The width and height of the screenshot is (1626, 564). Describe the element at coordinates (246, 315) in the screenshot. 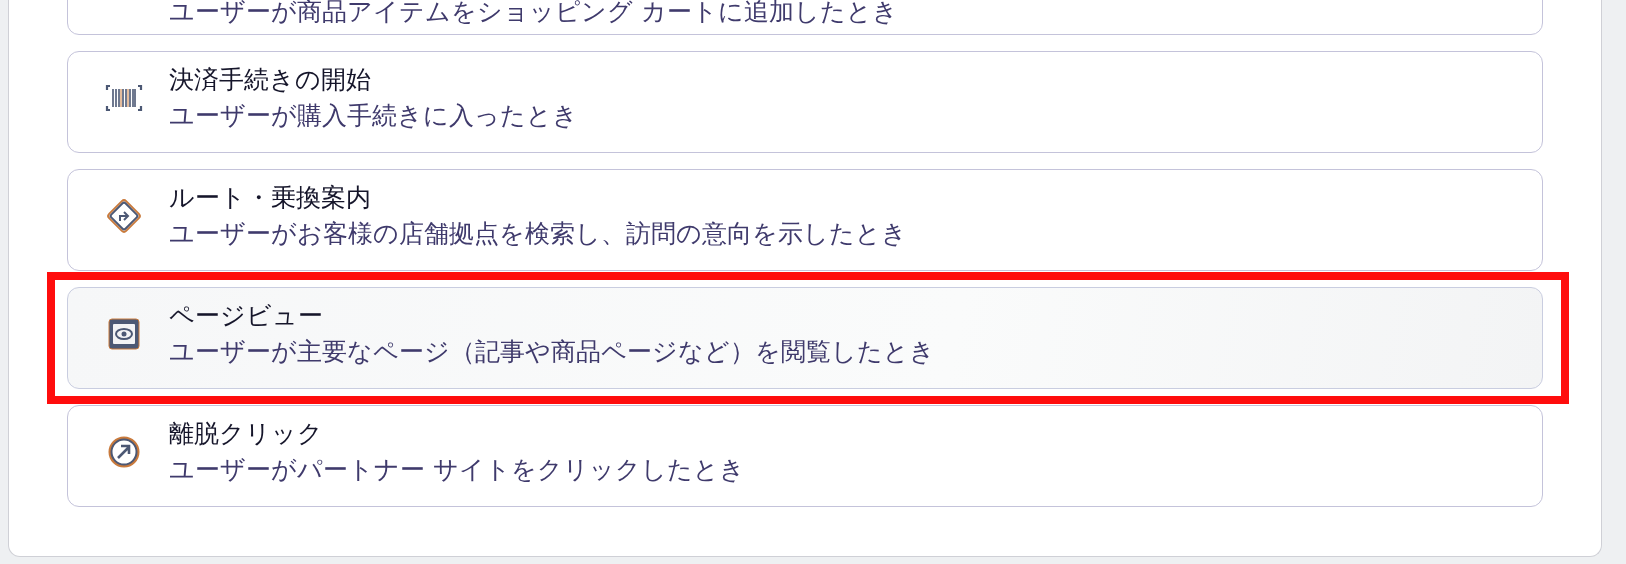

I see `event-title: ページビュー` at that location.